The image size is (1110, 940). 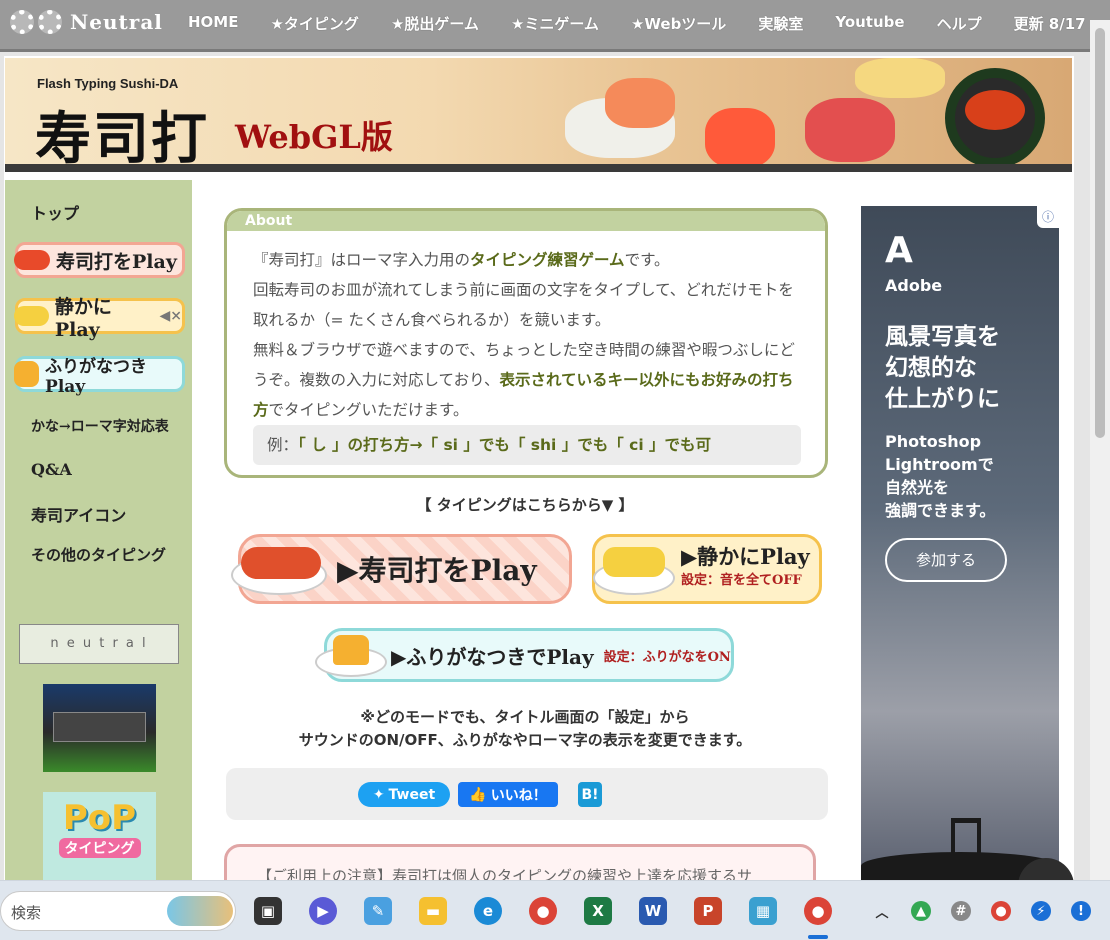 I want to click on about-line3-c: でタイピングいただけます。, so click(x=368, y=410).